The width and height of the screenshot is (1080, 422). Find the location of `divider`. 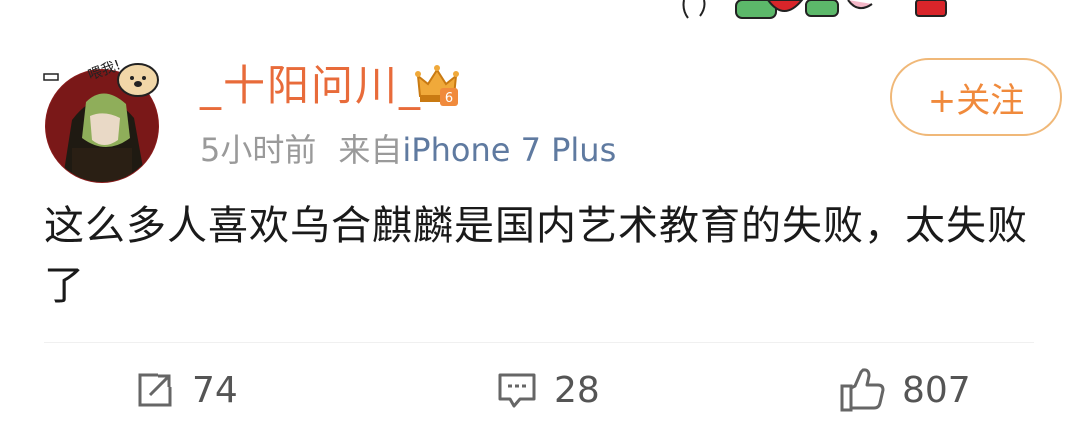

divider is located at coordinates (539, 342).